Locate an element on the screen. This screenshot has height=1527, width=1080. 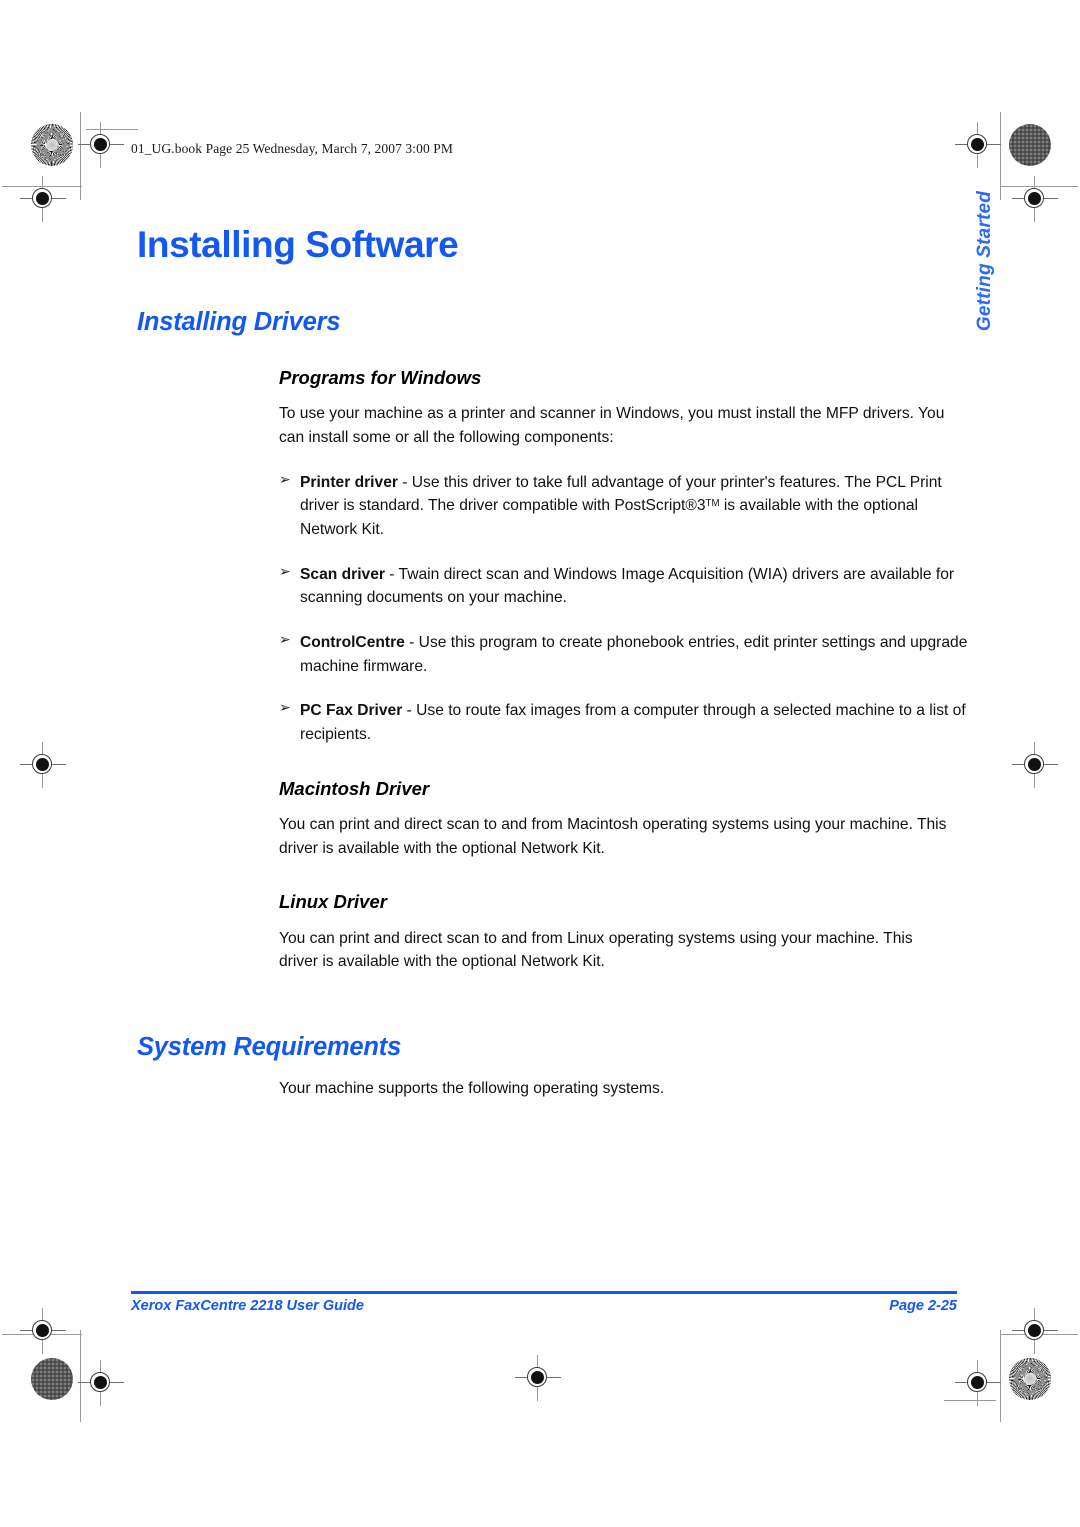
registration-mark-upper-right is located at coordinates (1035, 199).